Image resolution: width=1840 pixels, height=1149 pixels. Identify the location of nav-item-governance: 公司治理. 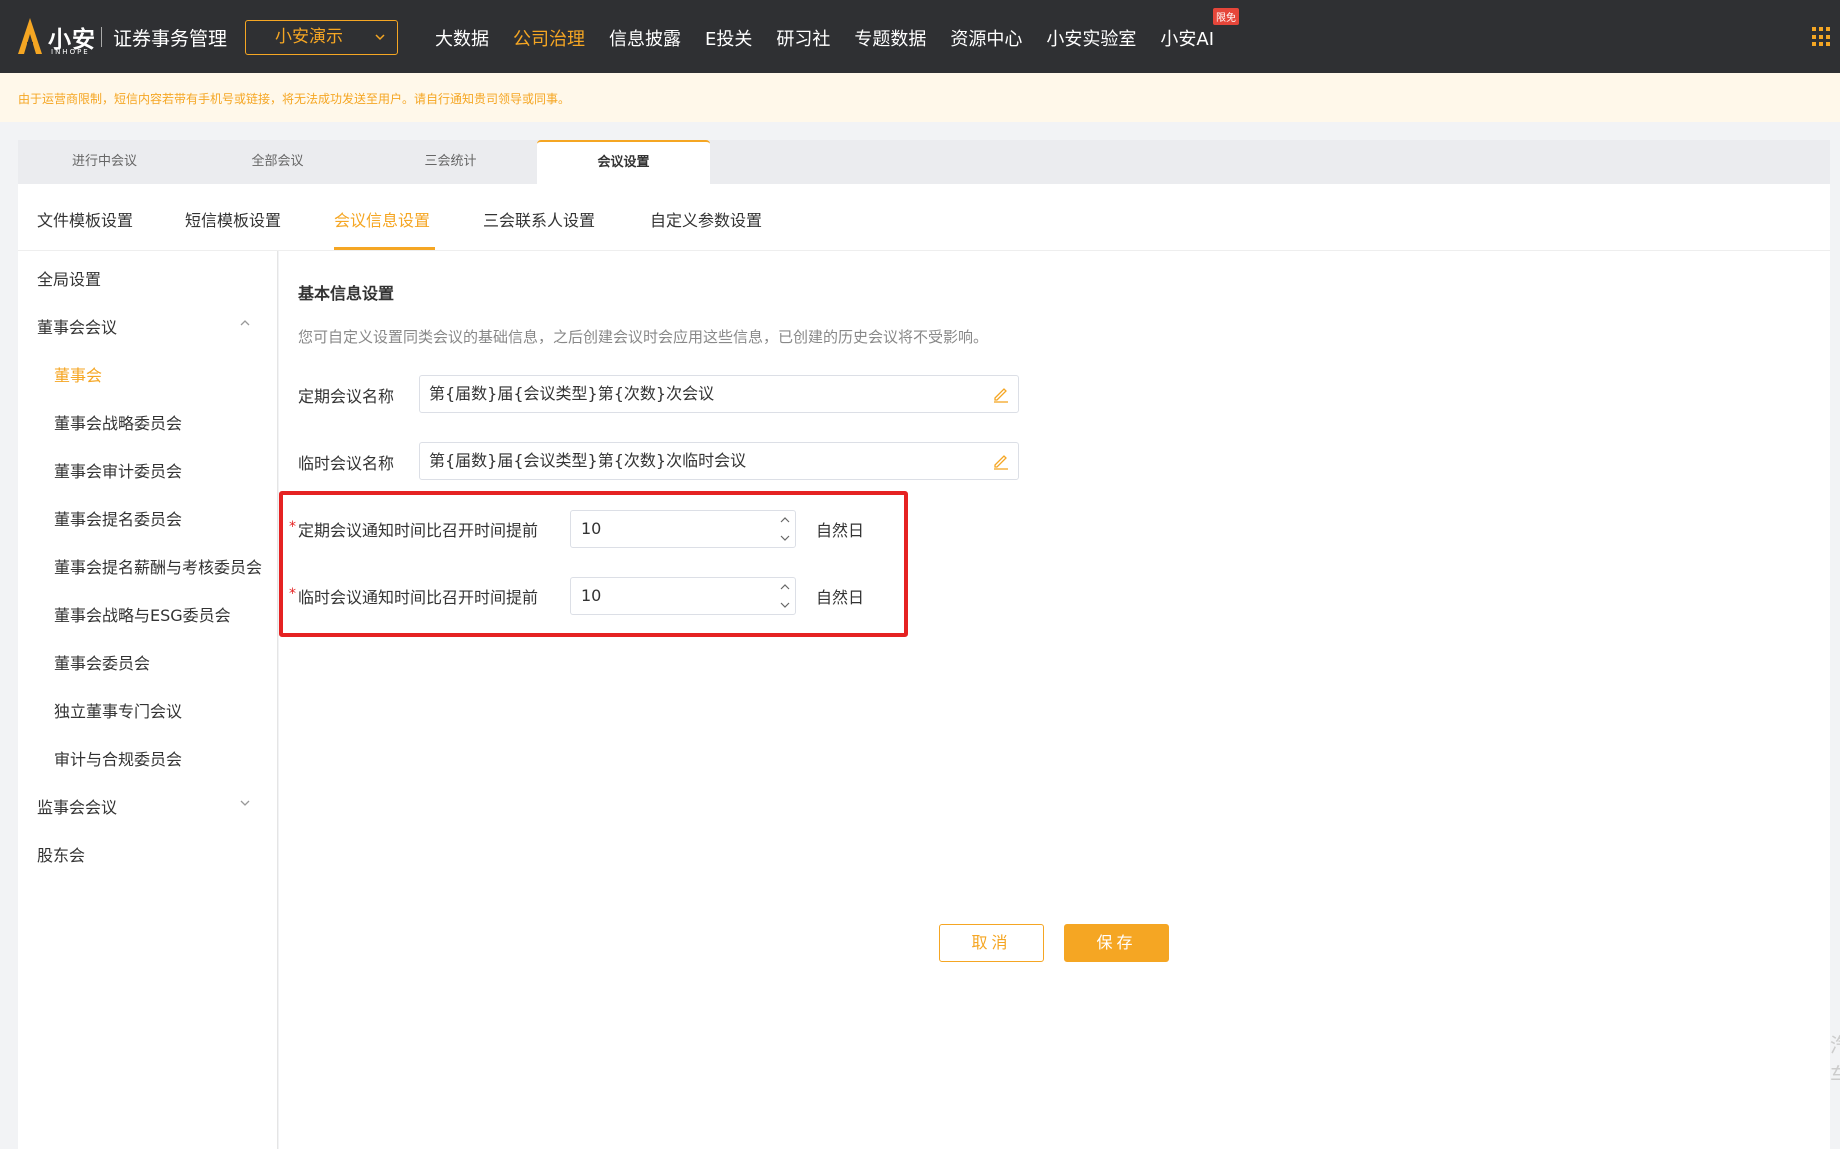
(549, 38).